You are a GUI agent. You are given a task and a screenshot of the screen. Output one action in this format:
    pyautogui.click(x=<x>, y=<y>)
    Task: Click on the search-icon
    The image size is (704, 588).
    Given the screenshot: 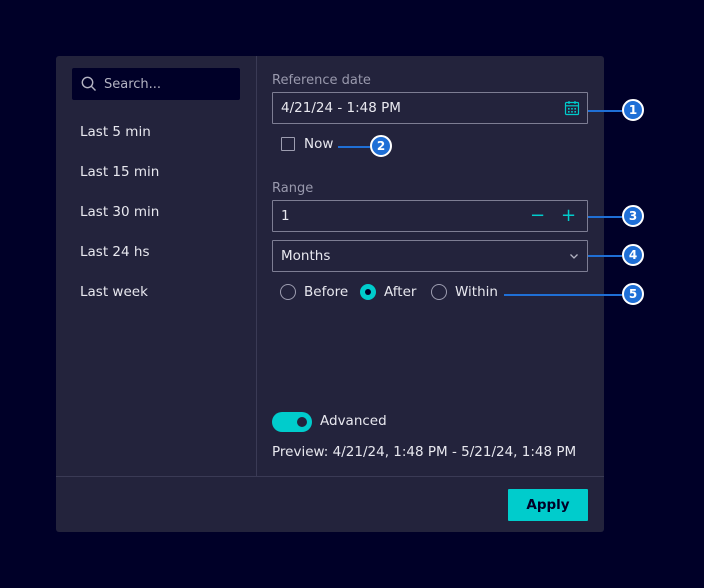 What is the action you would take?
    pyautogui.click(x=88, y=83)
    